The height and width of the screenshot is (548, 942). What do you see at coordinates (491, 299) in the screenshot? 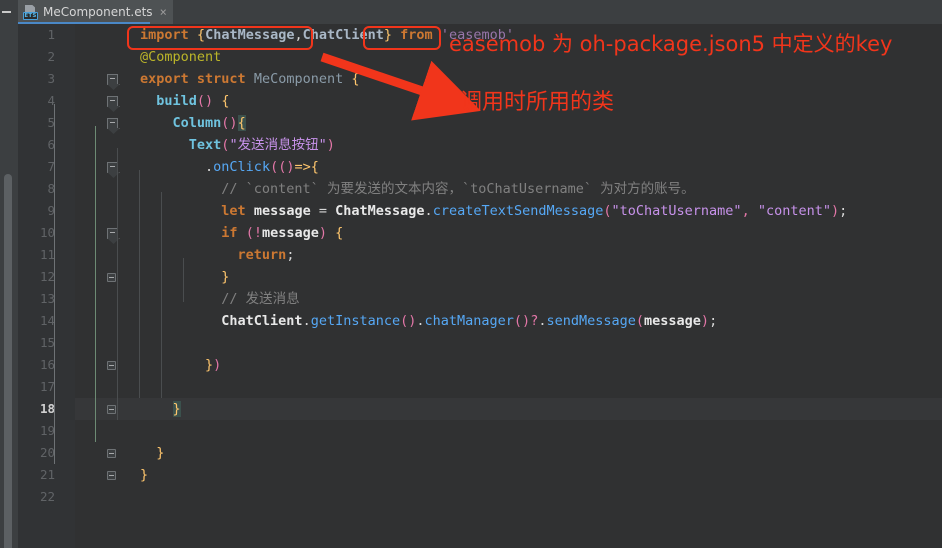
I see `code-line: 13 // 发送消息` at bounding box center [491, 299].